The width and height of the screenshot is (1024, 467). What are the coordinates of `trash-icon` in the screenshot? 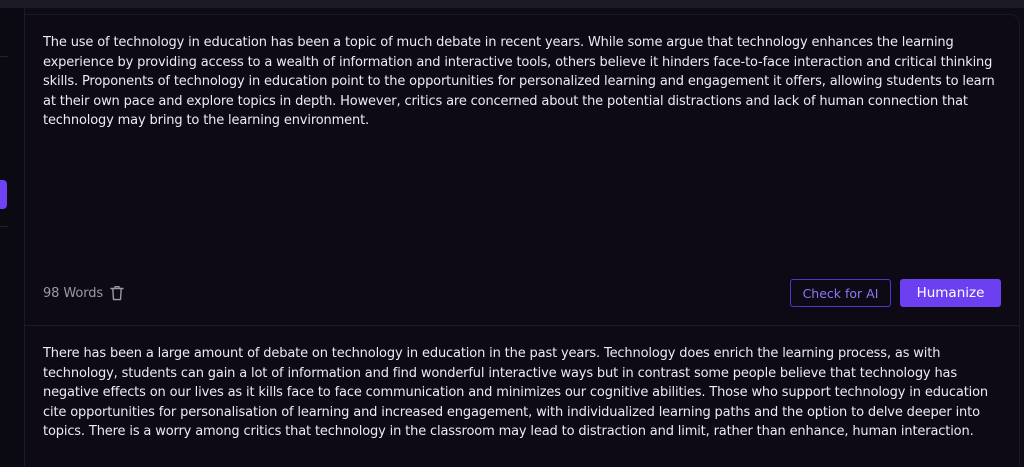 It's located at (117, 293).